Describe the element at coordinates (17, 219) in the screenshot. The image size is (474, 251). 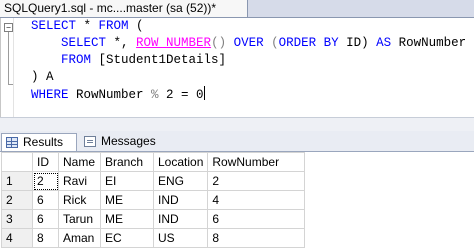
I see `row-number: 3` at that location.